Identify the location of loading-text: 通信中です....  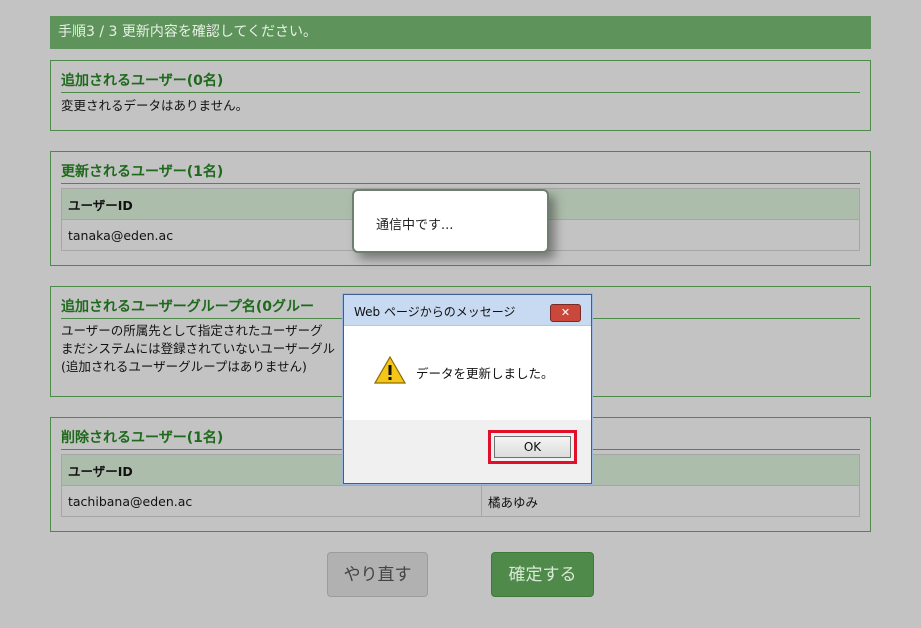
(415, 225).